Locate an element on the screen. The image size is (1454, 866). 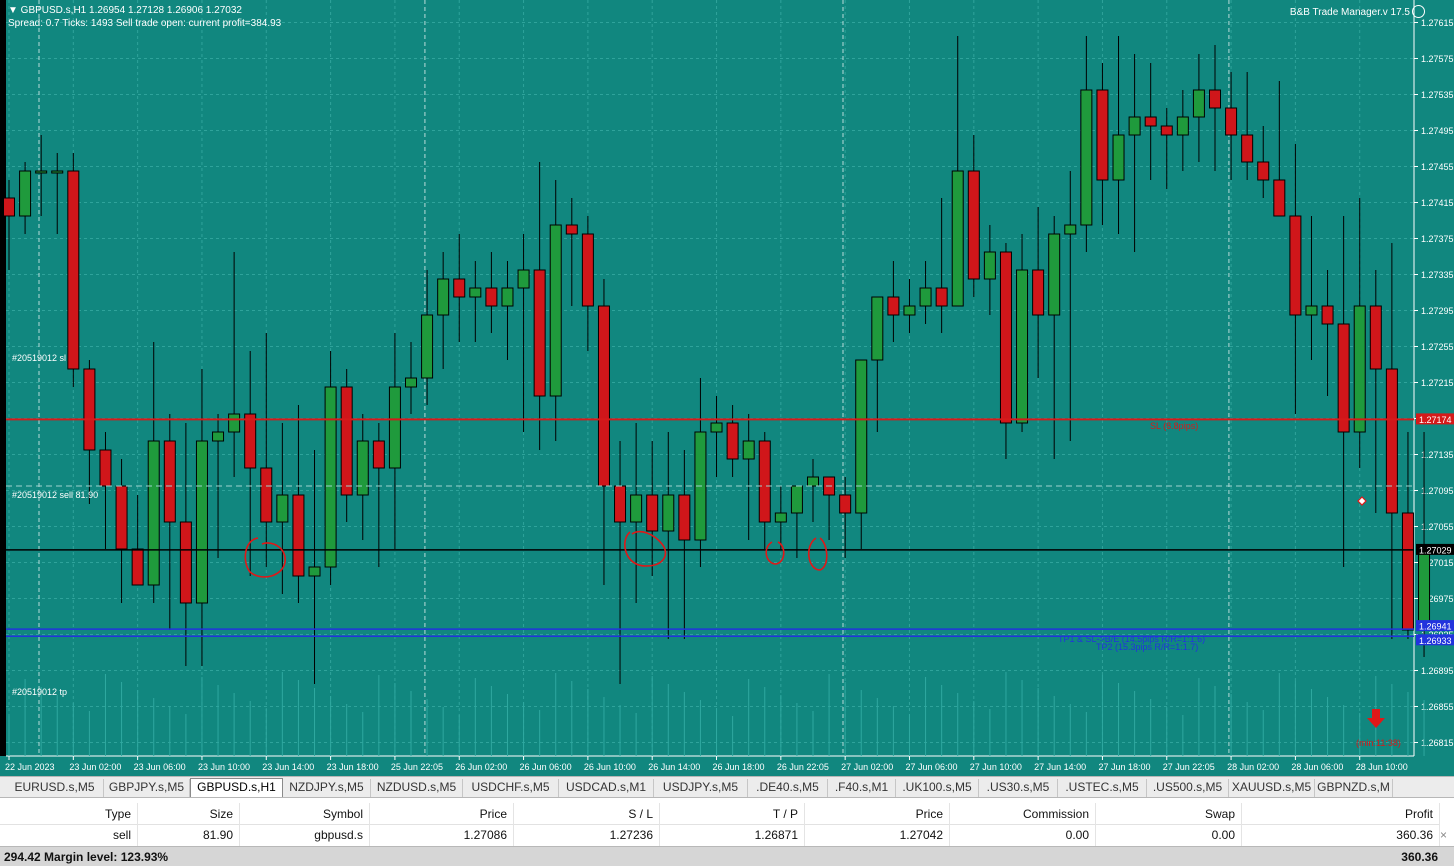
price-axis-label: 1.27055 is located at coordinates (1437, 527).